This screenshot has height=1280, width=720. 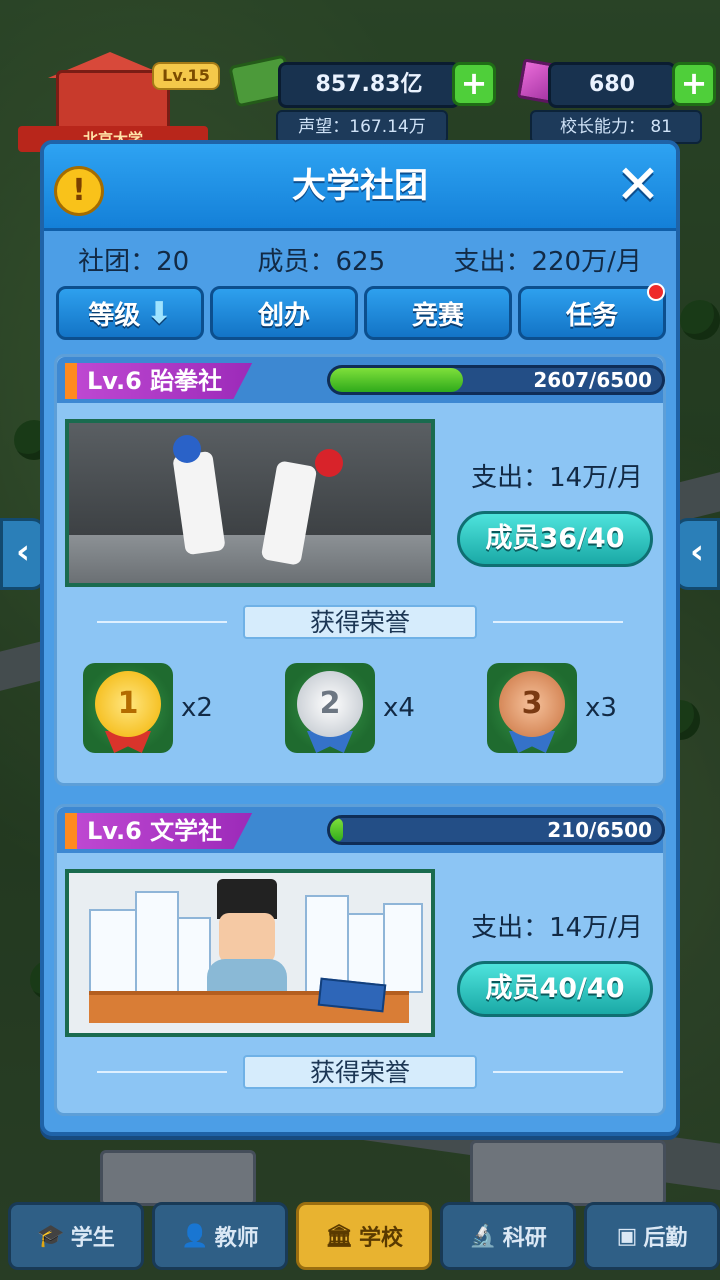 I want to click on member-count: 成员：625, so click(x=321, y=261).